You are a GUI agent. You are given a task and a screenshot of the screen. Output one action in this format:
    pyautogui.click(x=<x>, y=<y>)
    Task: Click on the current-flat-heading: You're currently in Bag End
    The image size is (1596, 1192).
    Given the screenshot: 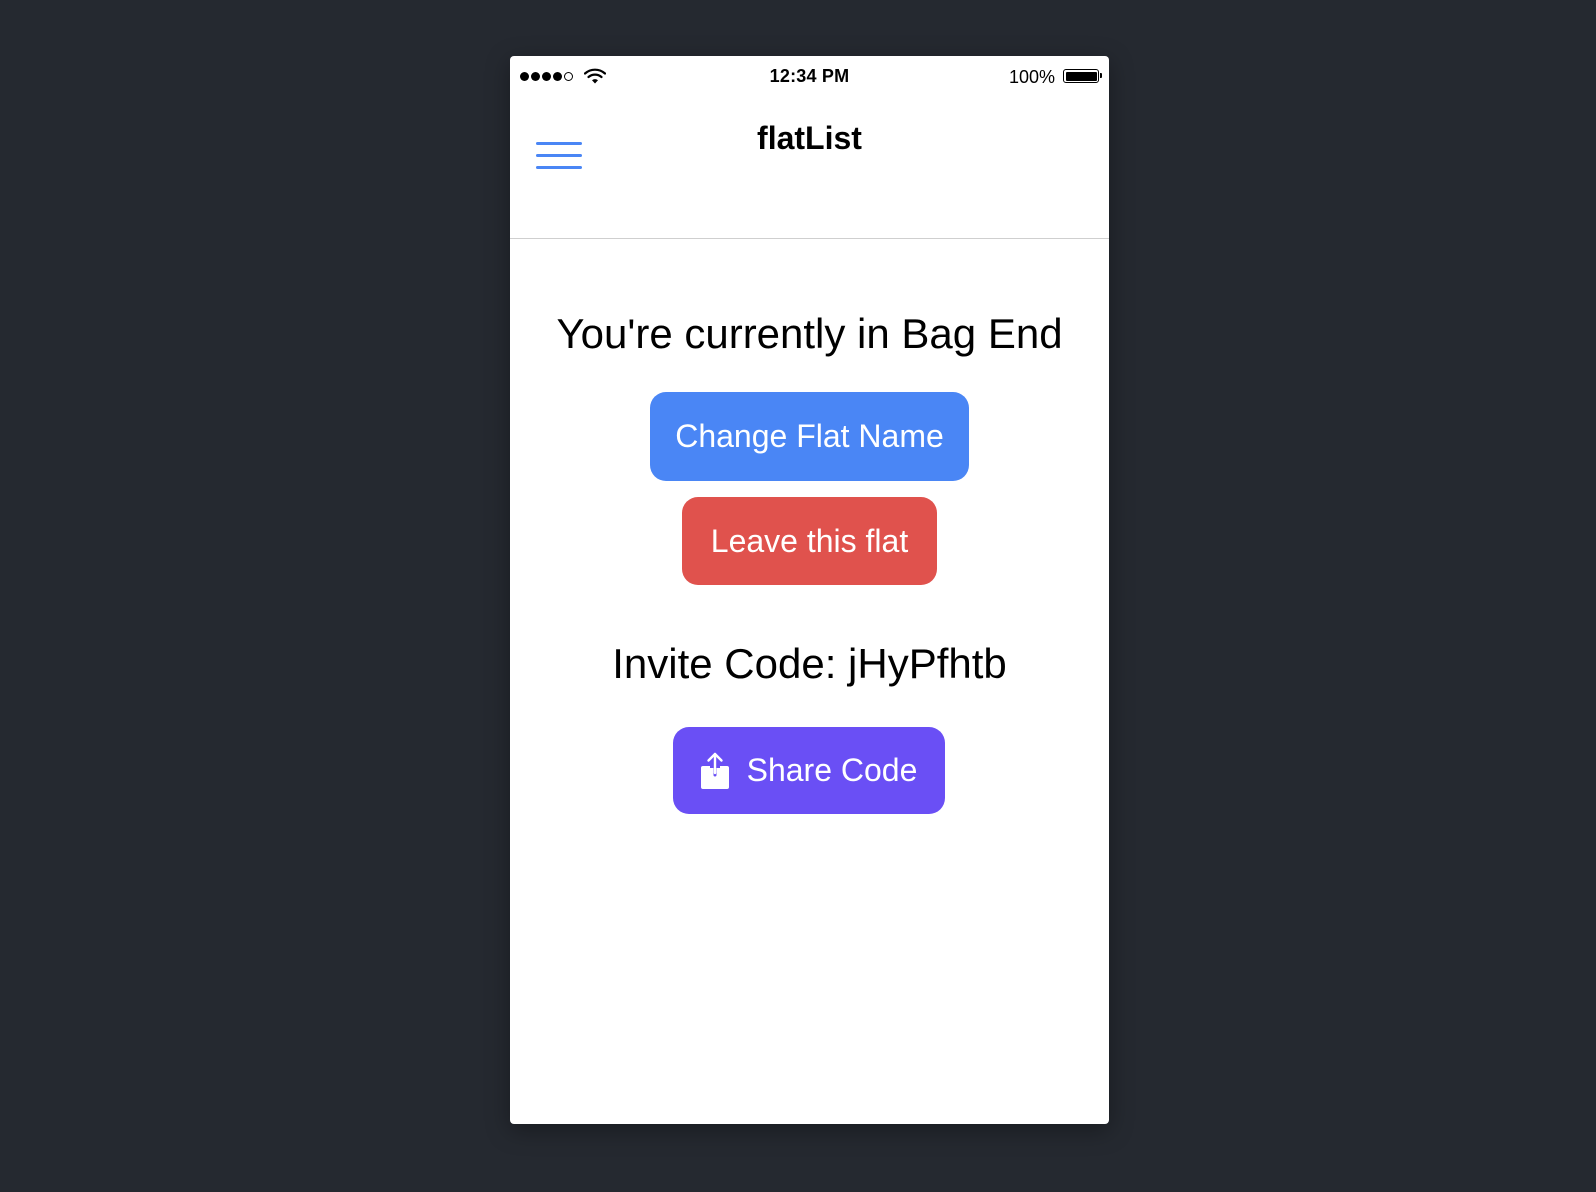 What is the action you would take?
    pyautogui.click(x=809, y=333)
    